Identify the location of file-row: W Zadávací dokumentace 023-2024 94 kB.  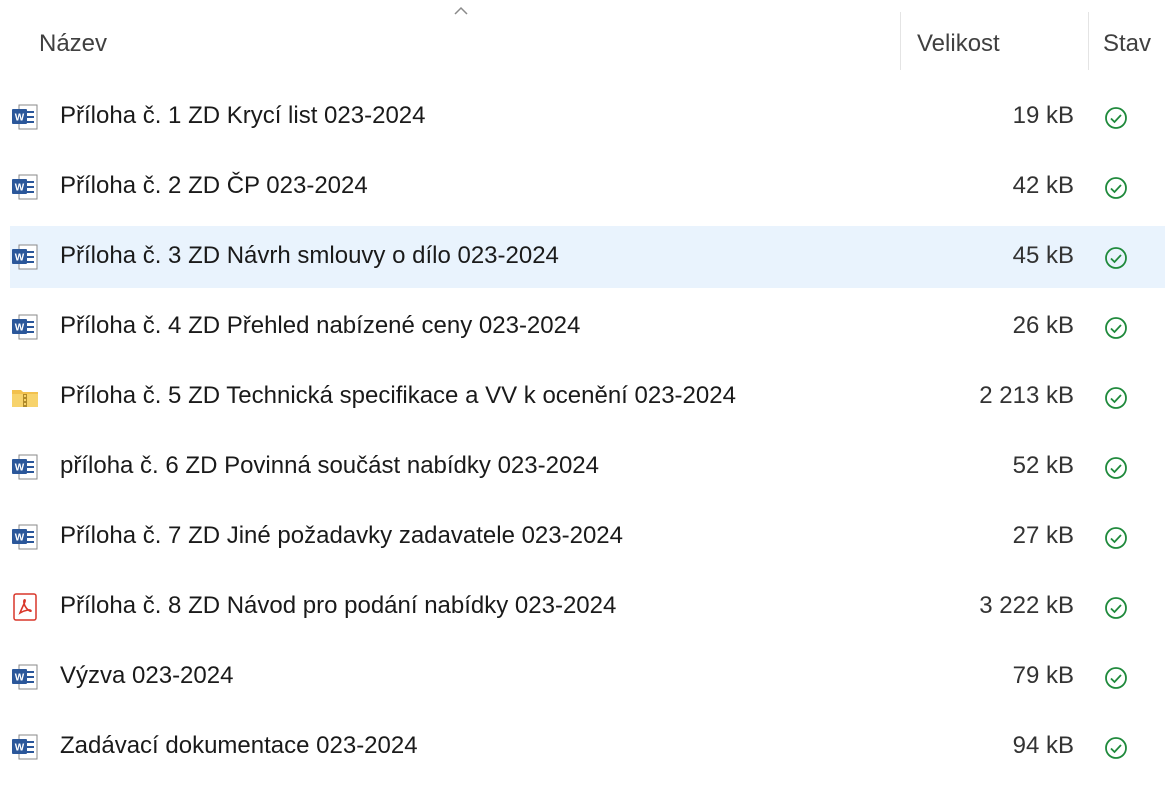
(587, 747).